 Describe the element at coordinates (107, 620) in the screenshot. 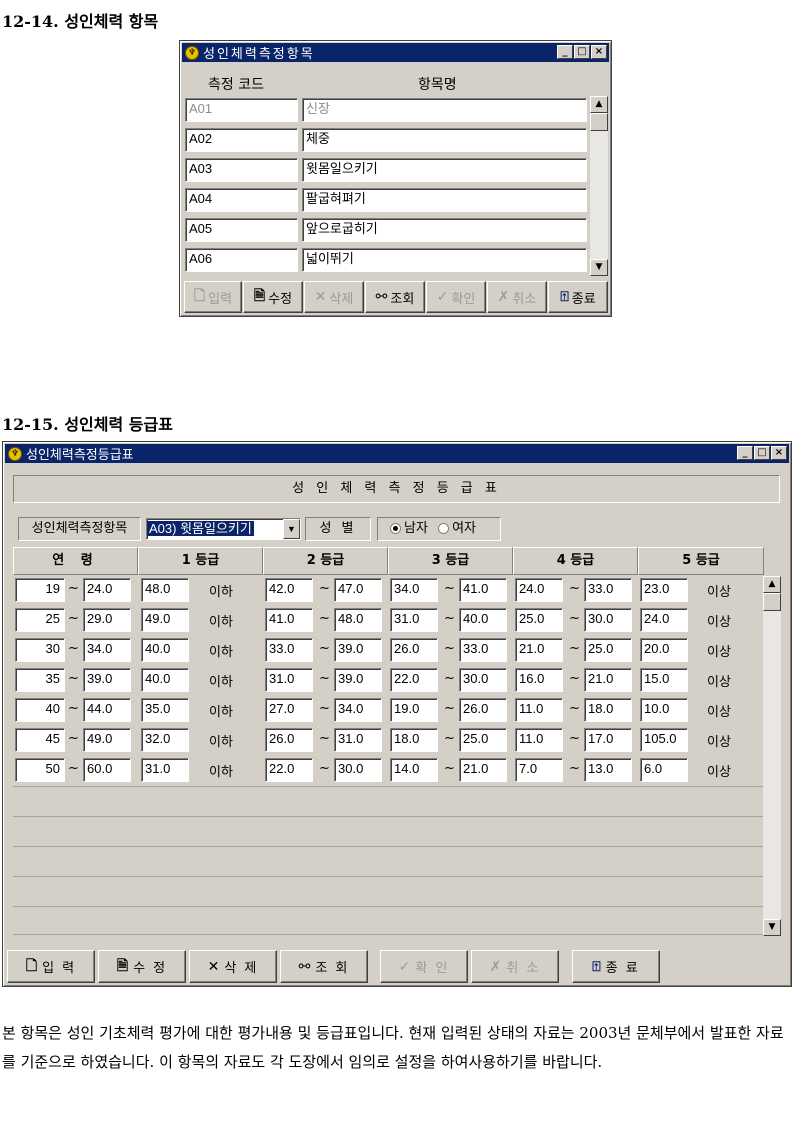

I see `age-to-field: 29.0` at that location.